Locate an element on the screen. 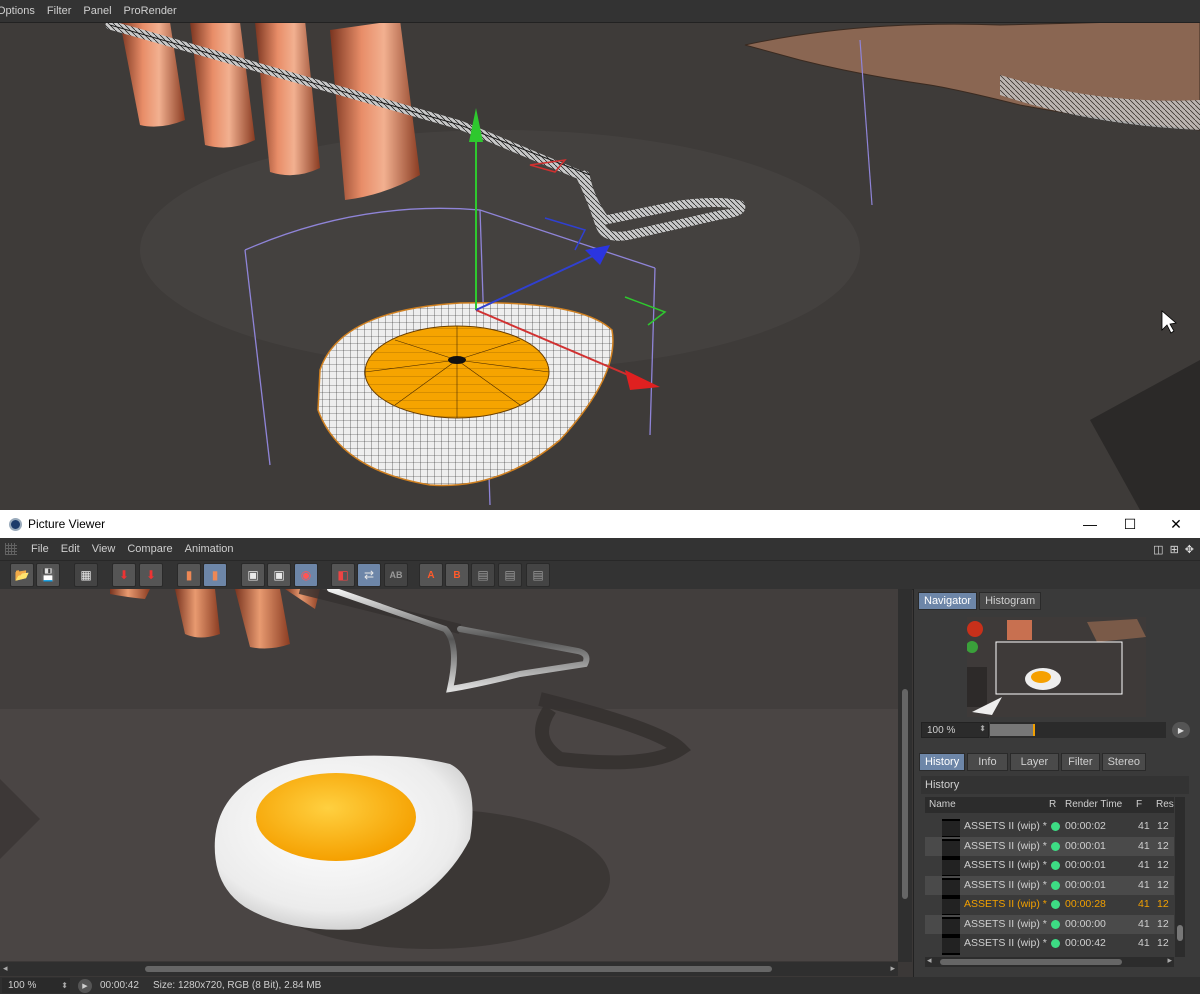 The image size is (1200, 994). picture-viewer-titlebar: Picture Viewer is located at coordinates (600, 524).